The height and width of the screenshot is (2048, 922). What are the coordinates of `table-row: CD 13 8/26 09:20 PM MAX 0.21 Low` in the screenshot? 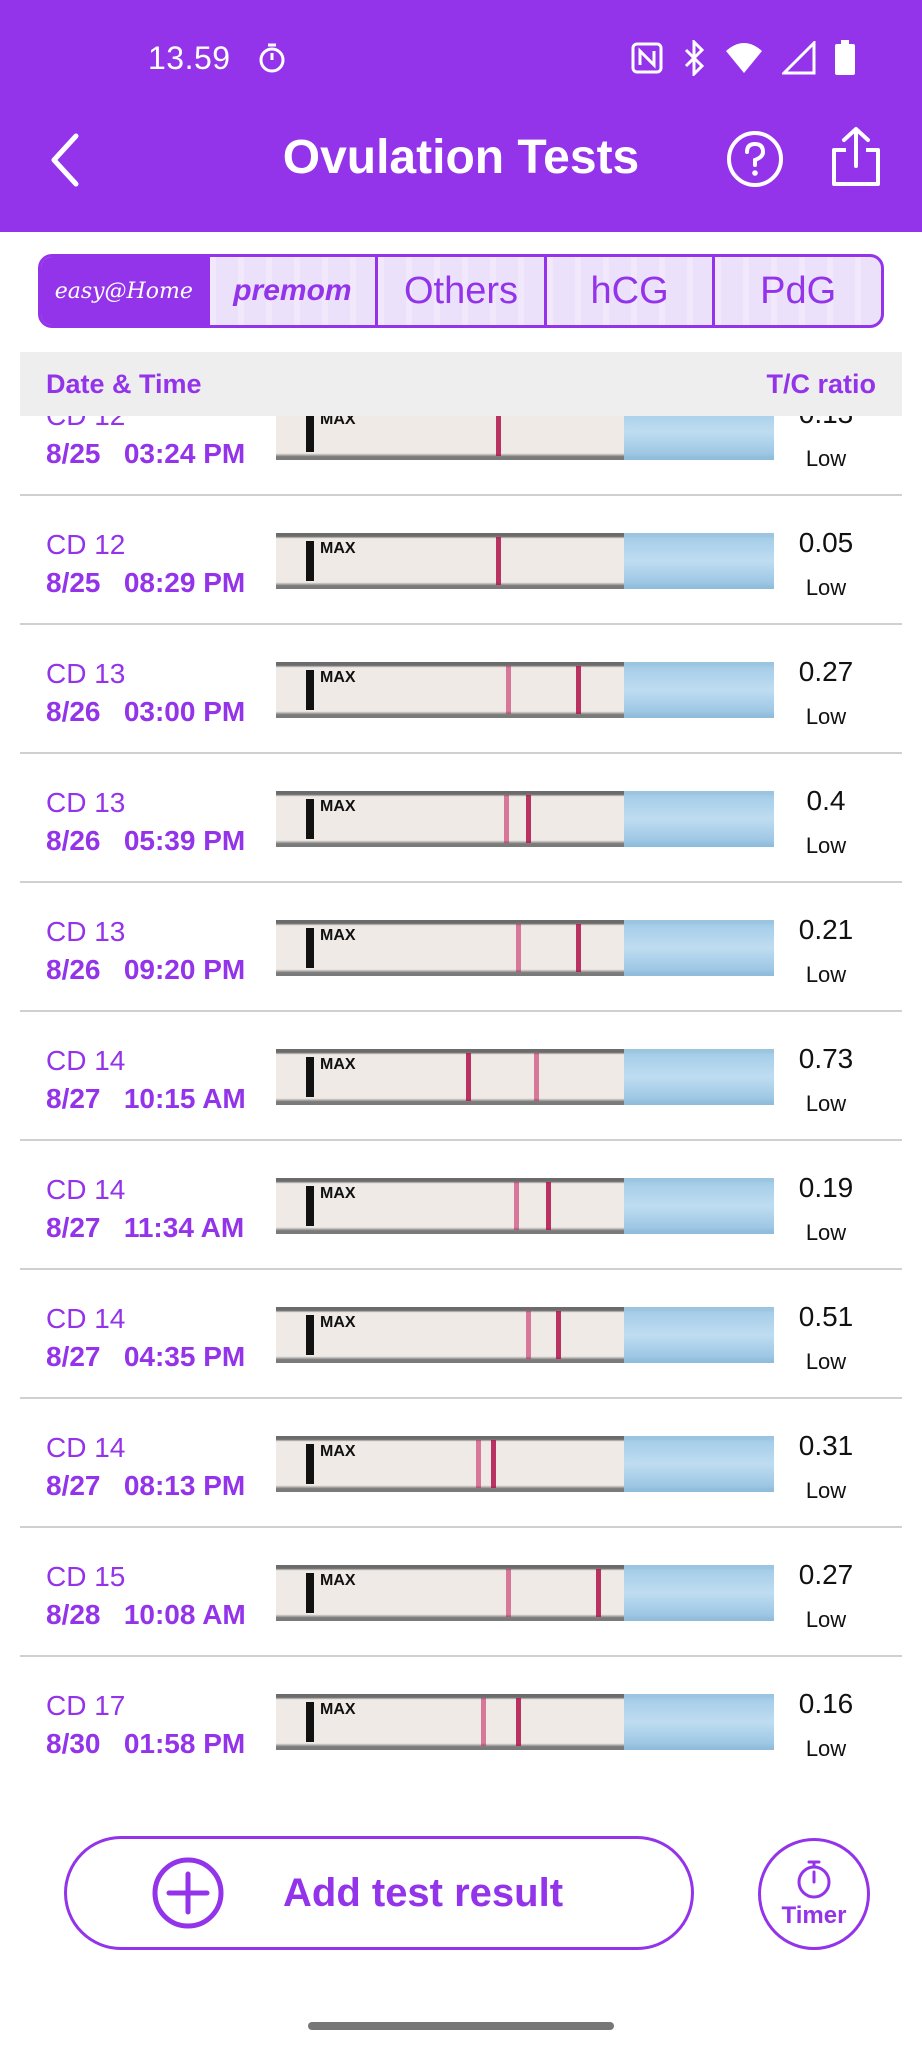 It's located at (461, 948).